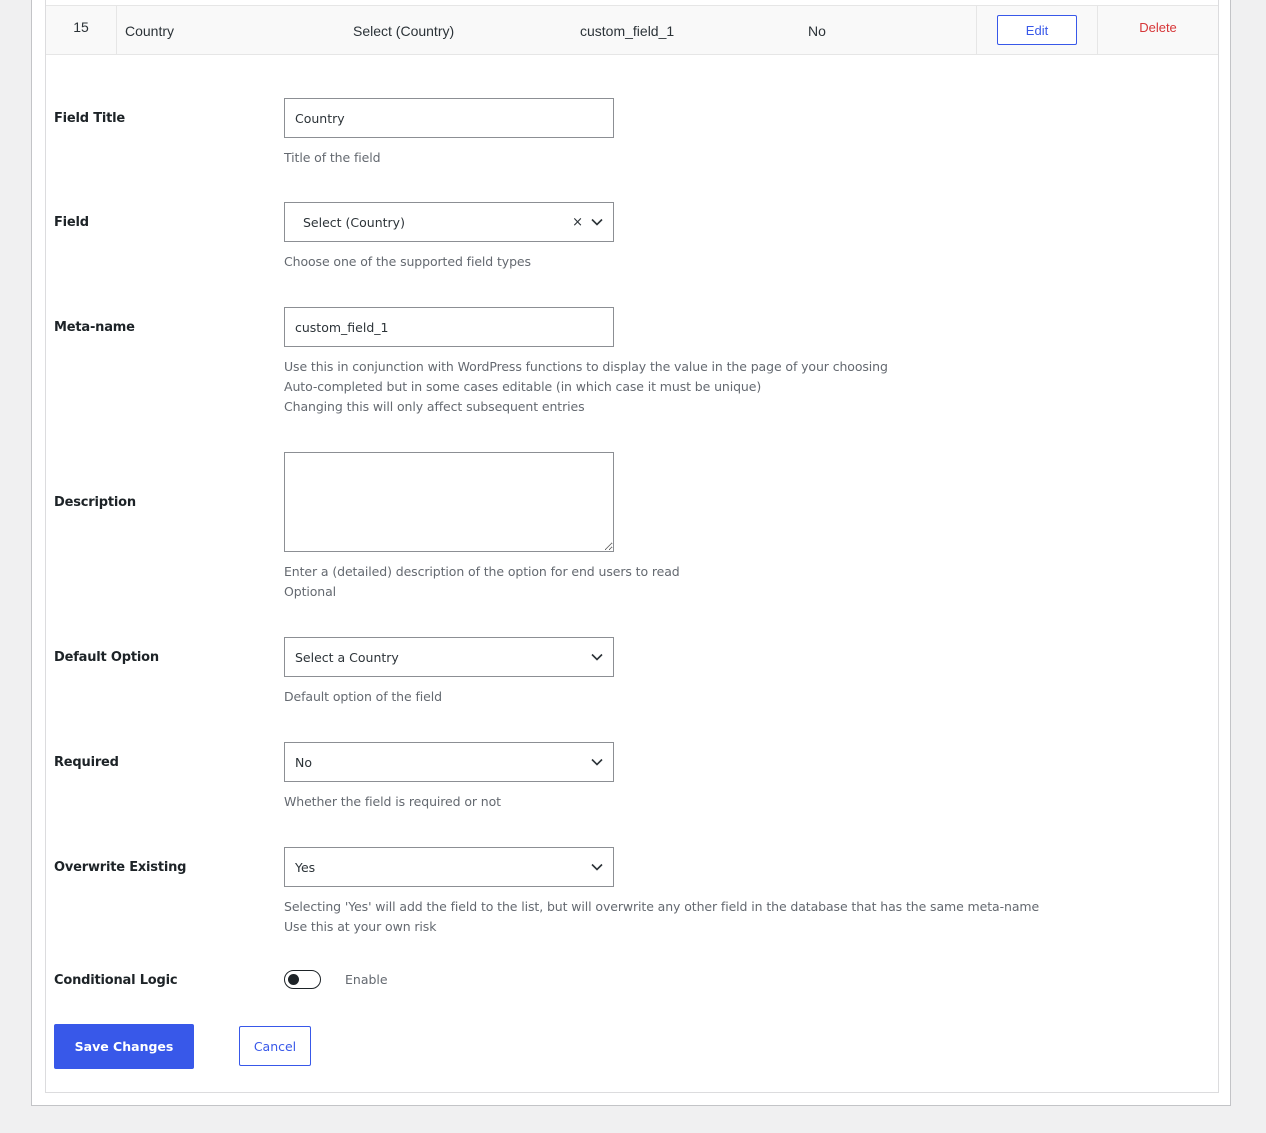 The height and width of the screenshot is (1133, 1266). I want to click on row-number: 15, so click(81, 27).